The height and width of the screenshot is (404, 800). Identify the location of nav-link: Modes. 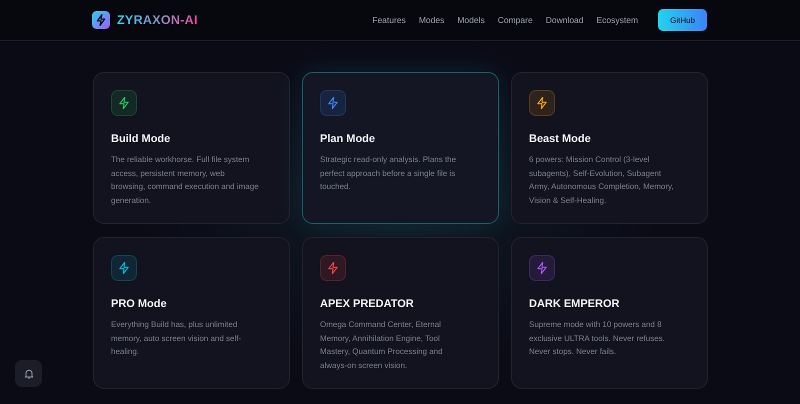
(431, 20).